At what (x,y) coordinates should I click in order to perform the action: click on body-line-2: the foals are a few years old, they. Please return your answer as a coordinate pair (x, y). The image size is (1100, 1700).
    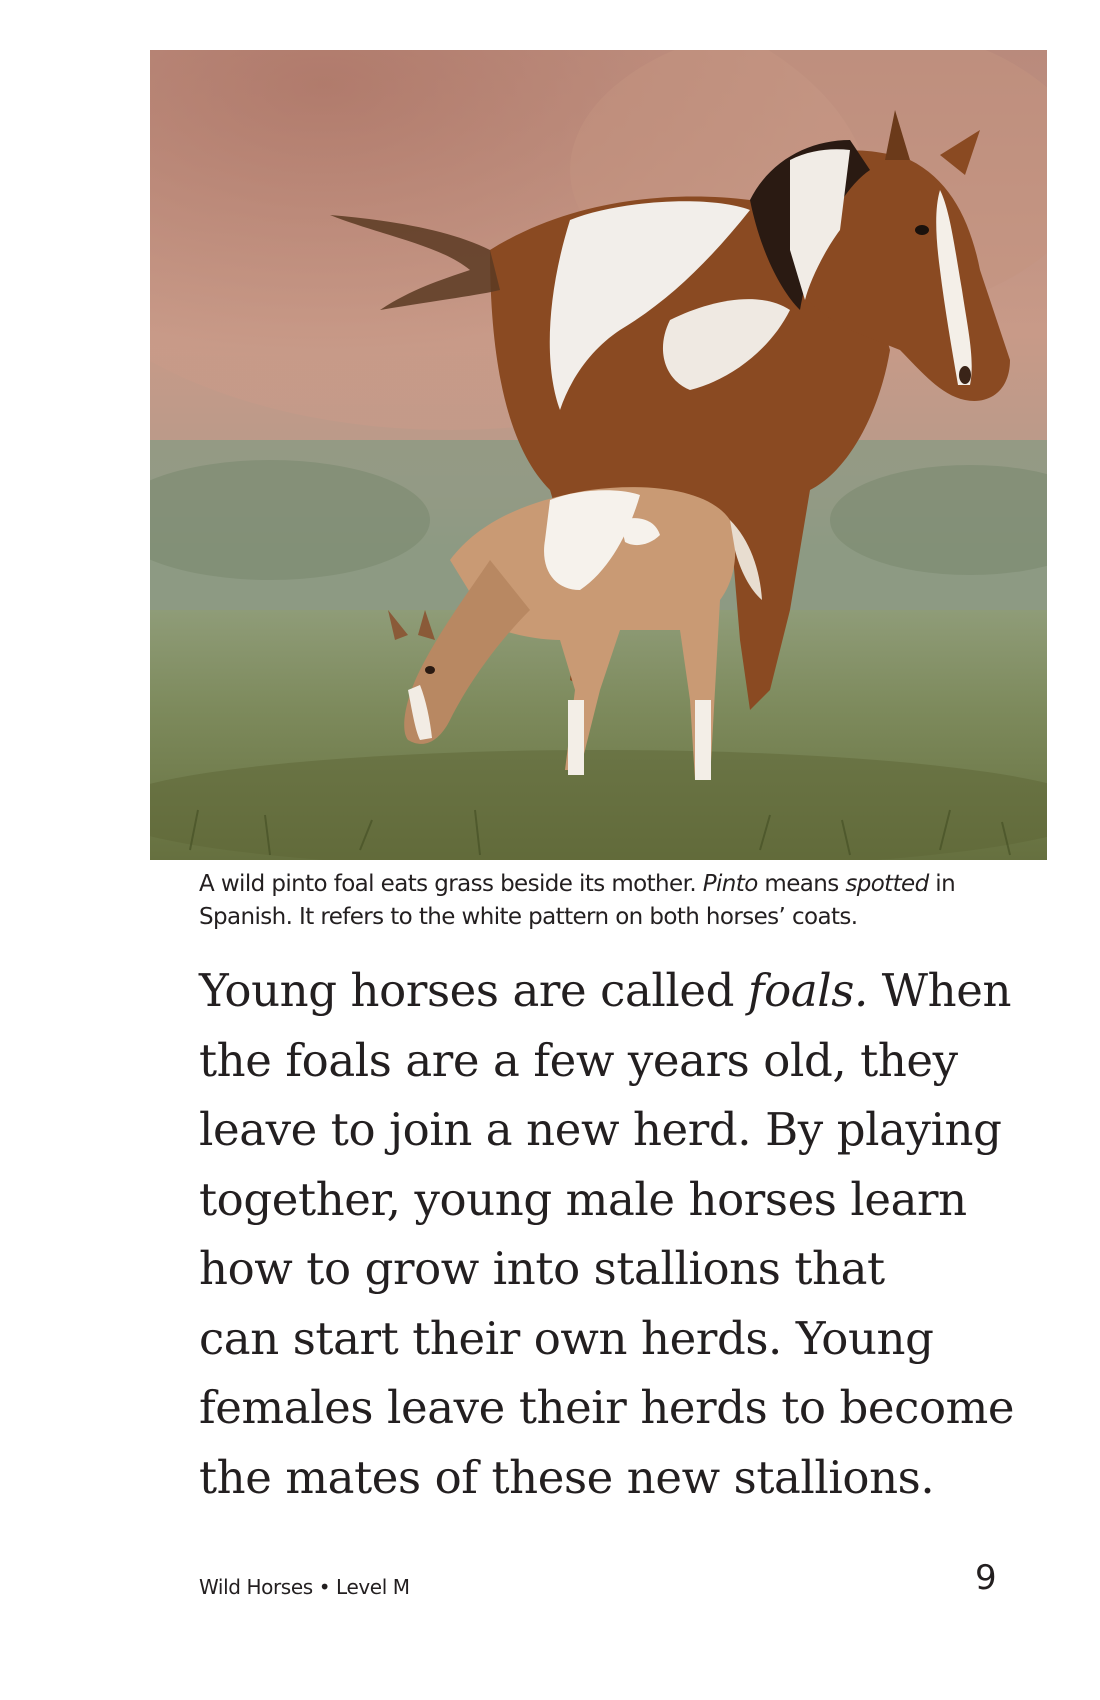
    Looking at the image, I should click on (578, 1060).